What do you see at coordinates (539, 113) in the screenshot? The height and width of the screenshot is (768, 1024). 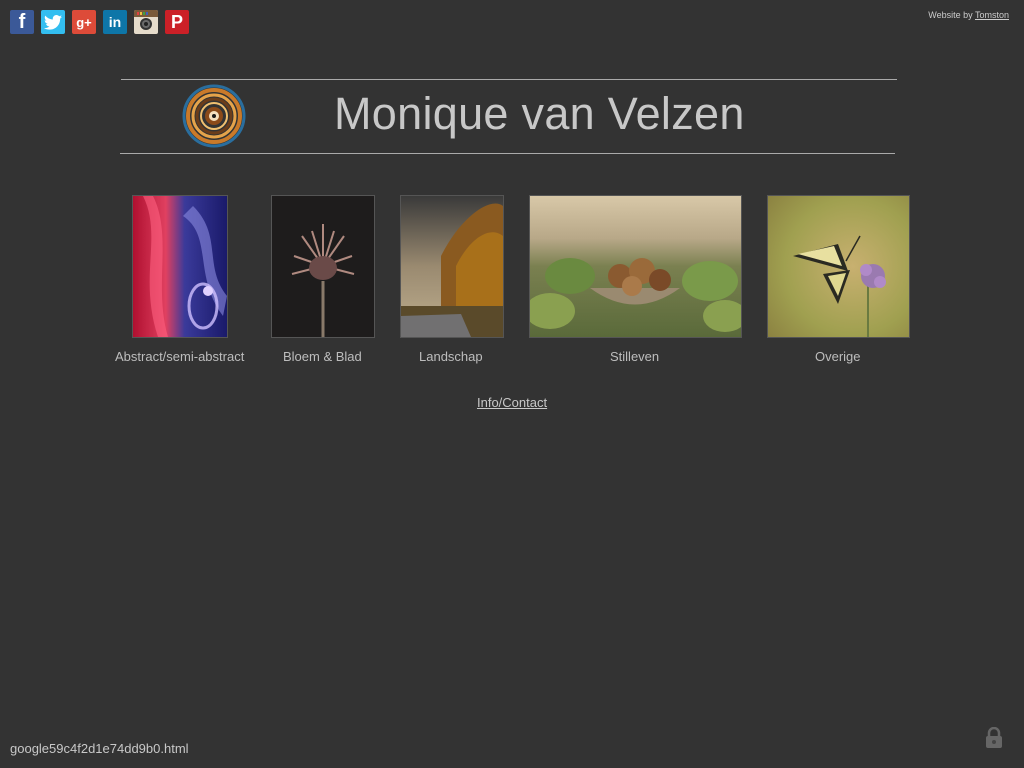 I see `site-title: Monique van Velzen` at bounding box center [539, 113].